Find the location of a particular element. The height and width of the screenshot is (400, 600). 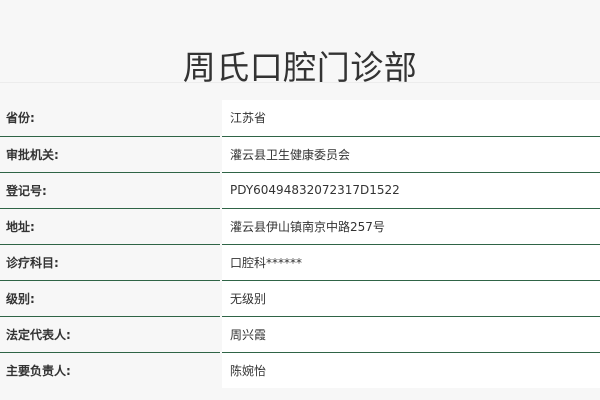

level-label: 级别: is located at coordinates (111, 298).